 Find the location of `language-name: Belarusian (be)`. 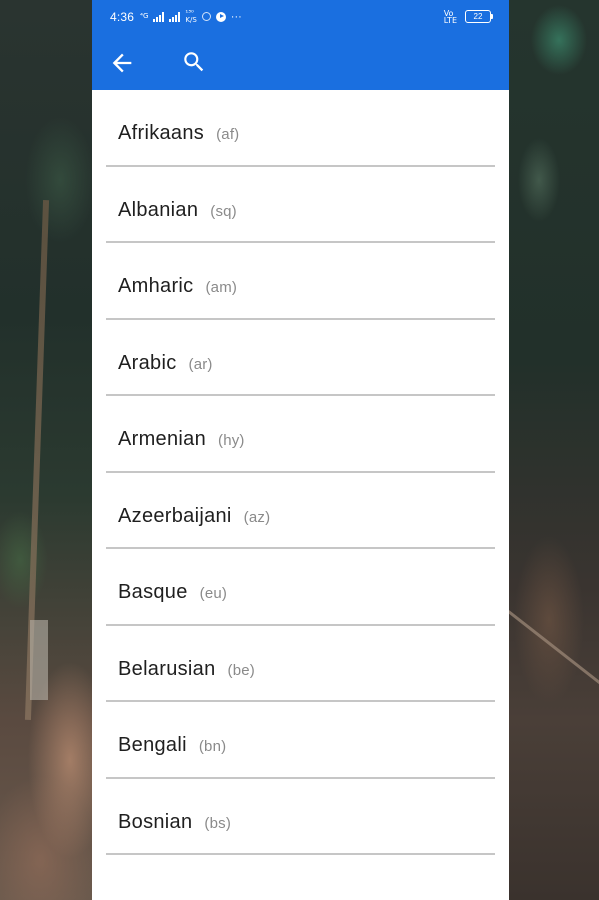

language-name: Belarusian (be) is located at coordinates (186, 669).